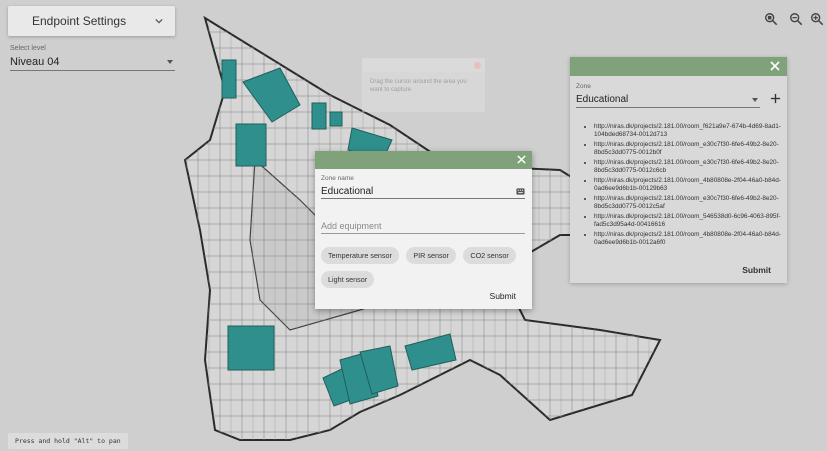  Describe the element at coordinates (92, 62) in the screenshot. I see `level-select: Niveau 04` at that location.